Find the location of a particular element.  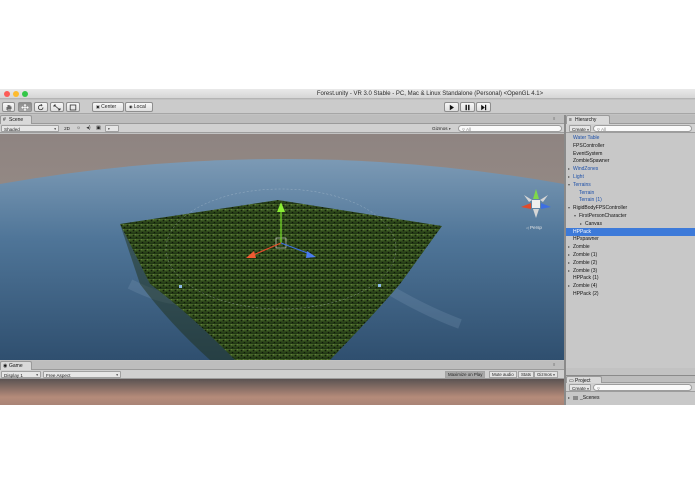

hierarchy-item: FPSController is located at coordinates (630, 146).